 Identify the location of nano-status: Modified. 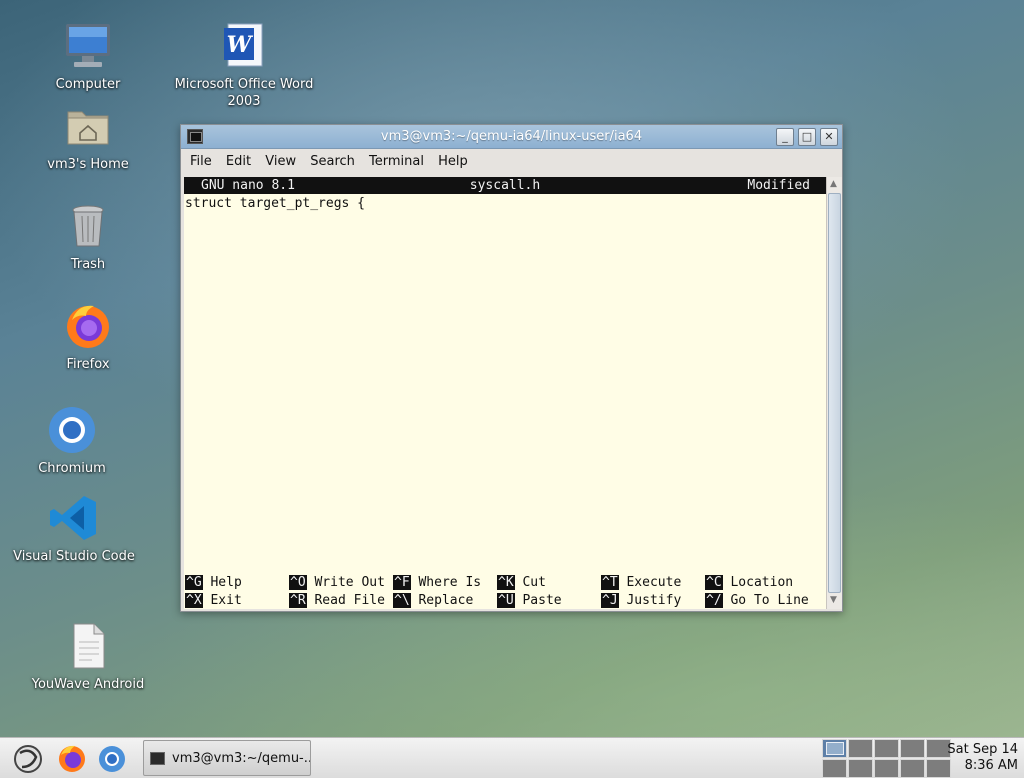
(778, 185).